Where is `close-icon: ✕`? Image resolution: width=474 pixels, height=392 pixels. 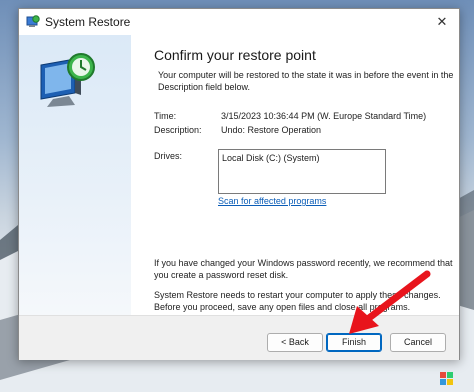
close-icon: ✕ is located at coordinates (442, 21).